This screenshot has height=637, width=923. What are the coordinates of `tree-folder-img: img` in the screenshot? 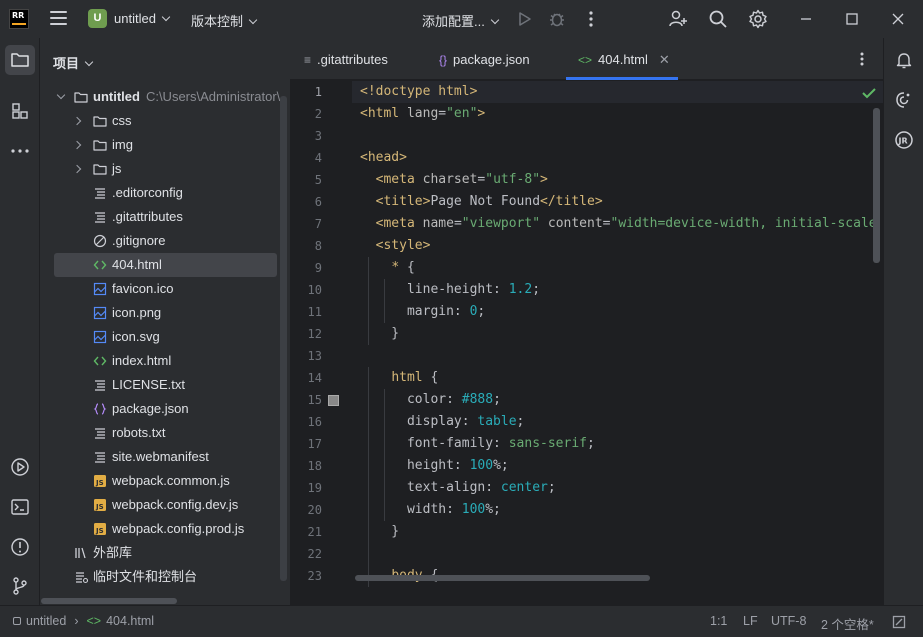 It's located at (161, 145).